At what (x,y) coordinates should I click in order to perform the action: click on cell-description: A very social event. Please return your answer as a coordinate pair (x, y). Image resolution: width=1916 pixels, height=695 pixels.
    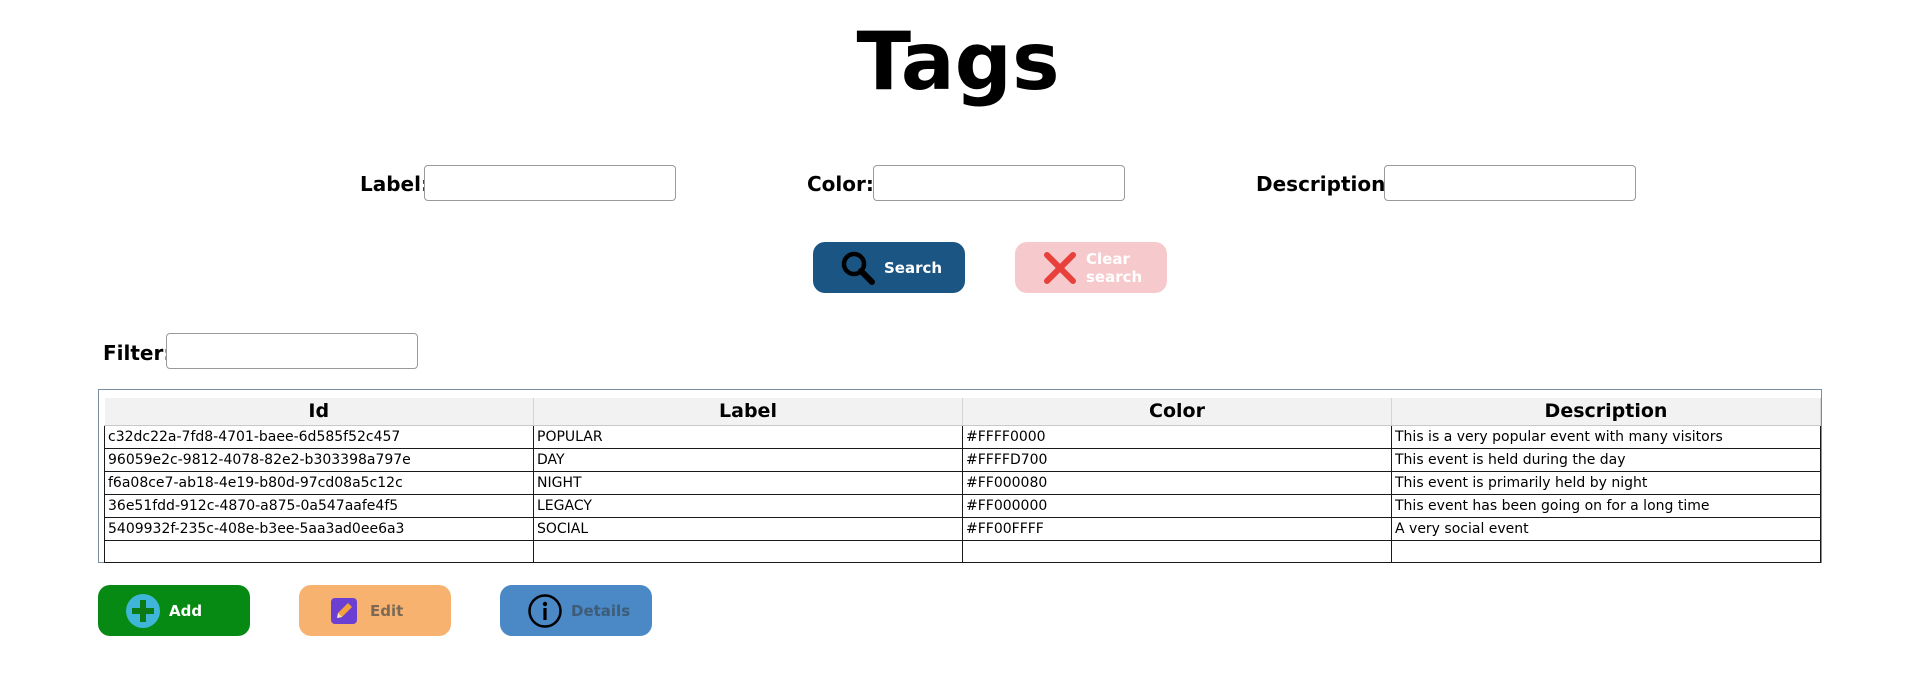
    Looking at the image, I should click on (1606, 529).